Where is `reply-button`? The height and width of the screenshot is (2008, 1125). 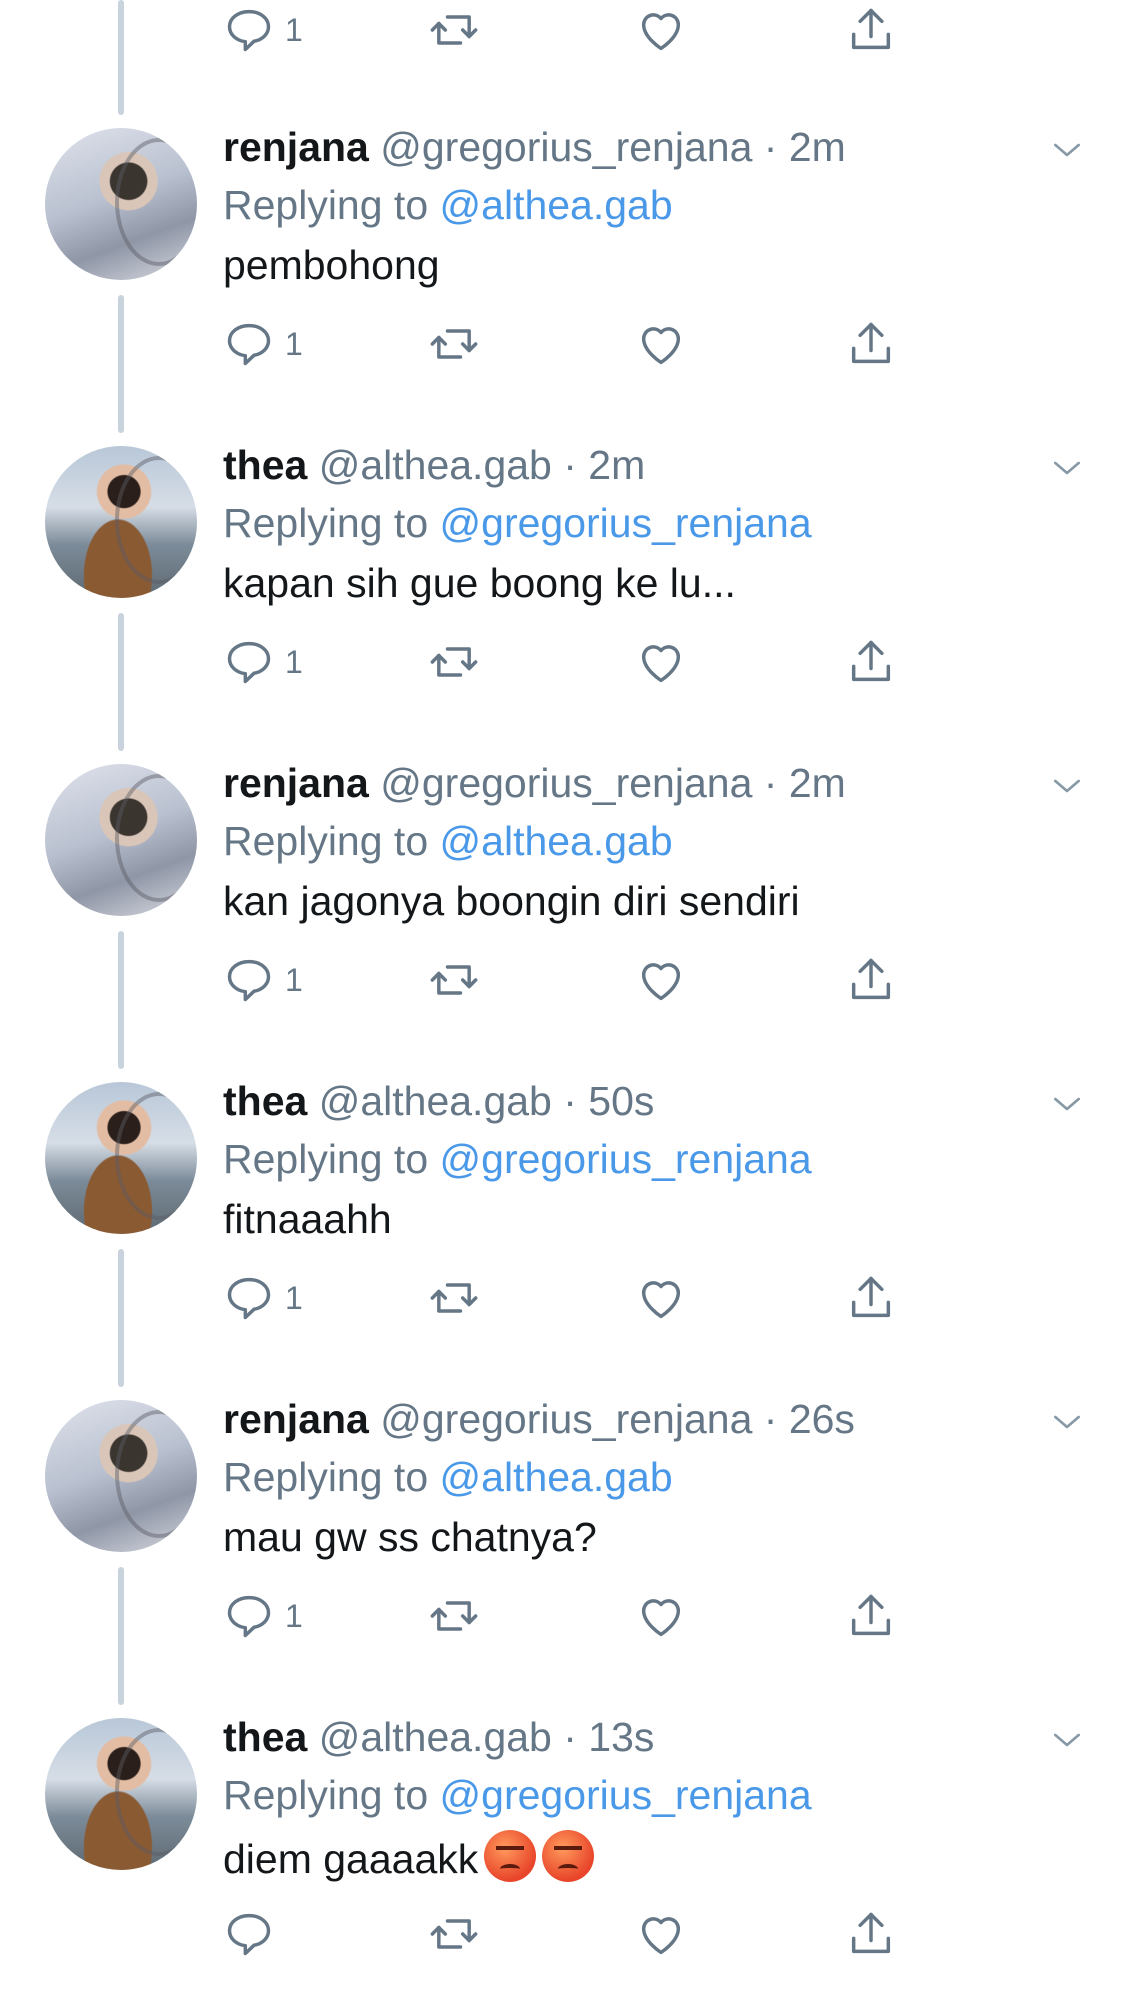
reply-button is located at coordinates (254, 1934).